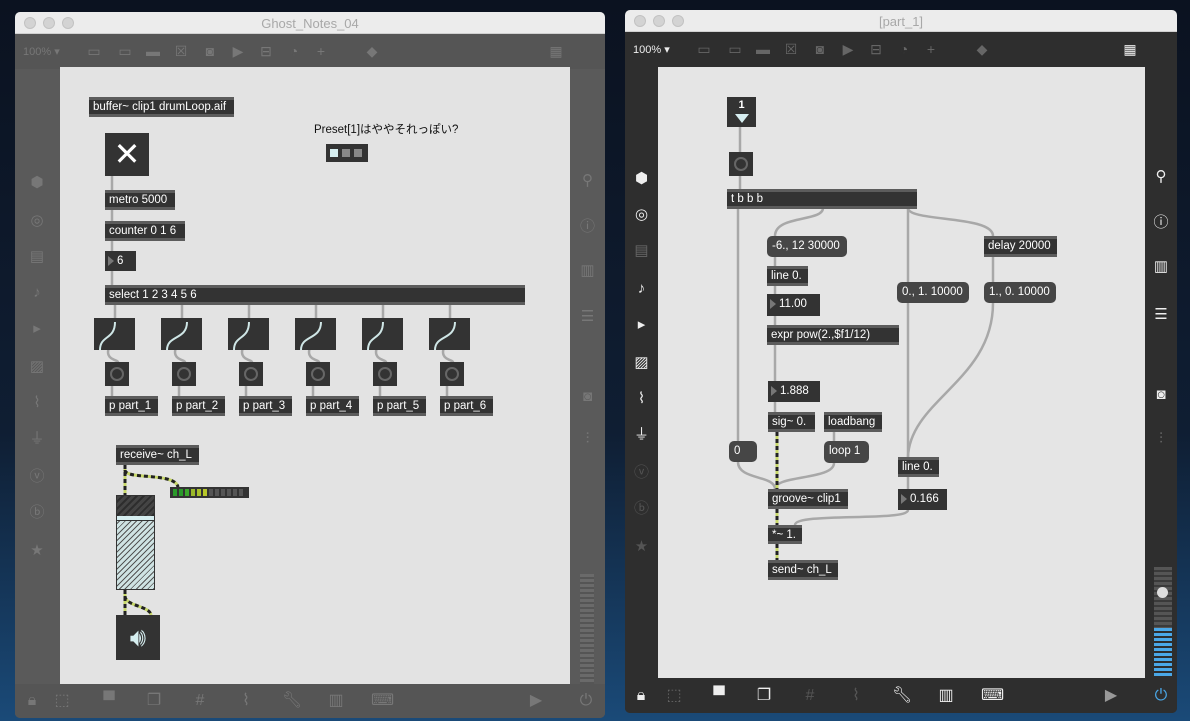 This screenshot has width=1190, height=721. I want to click on number-box: 1.888, so click(794, 391).